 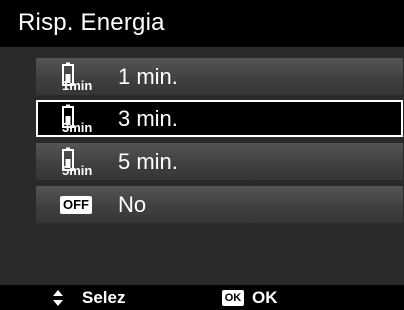 What do you see at coordinates (77, 170) in the screenshot?
I see `icon-text: 5min` at bounding box center [77, 170].